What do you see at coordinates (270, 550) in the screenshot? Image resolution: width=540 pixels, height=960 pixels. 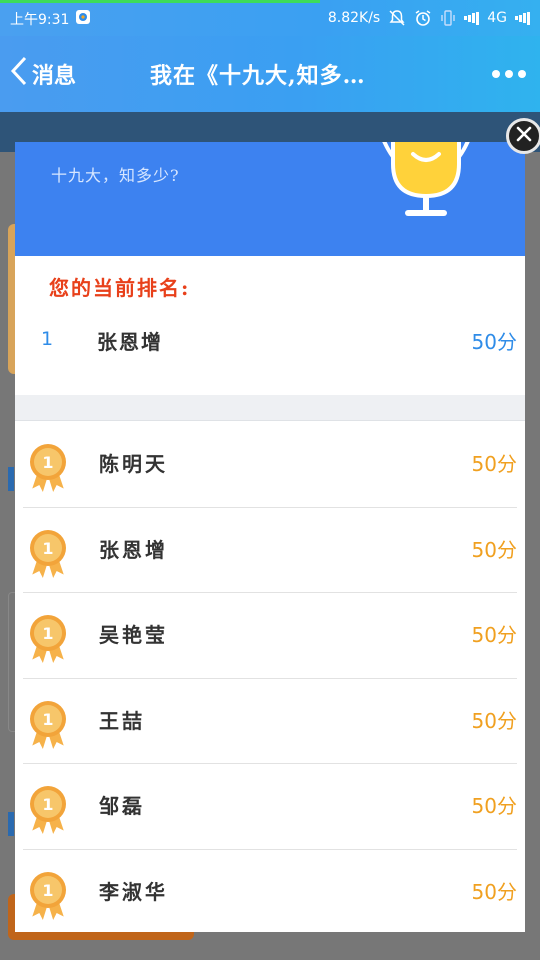 I see `leaderboard-row: 1 张恩增 50分` at bounding box center [270, 550].